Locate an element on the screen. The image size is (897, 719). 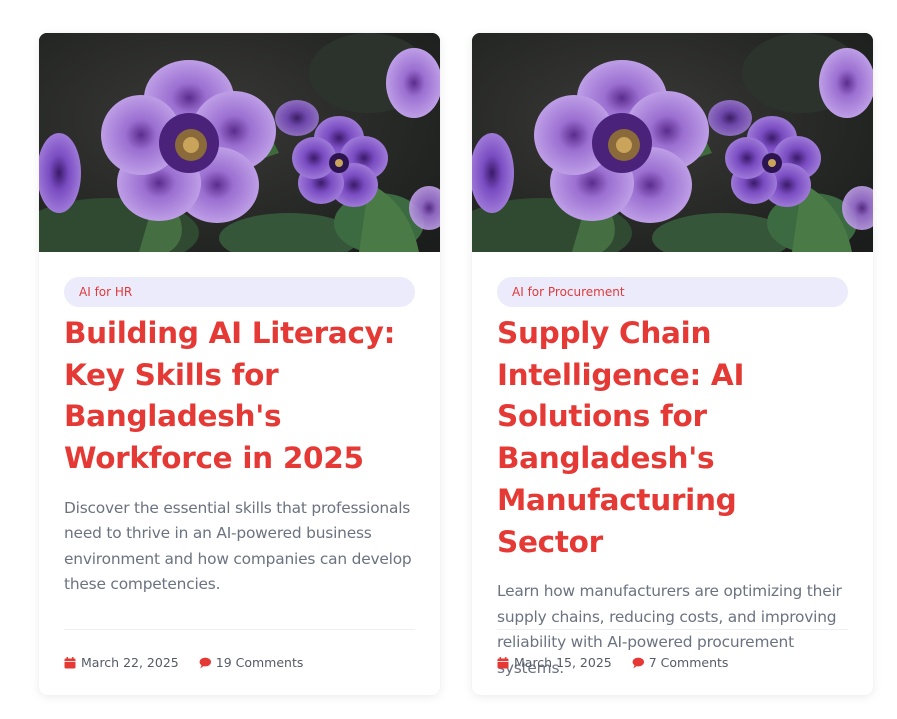
post-meta: March 22, 2025 19 Comments is located at coordinates (239, 662).